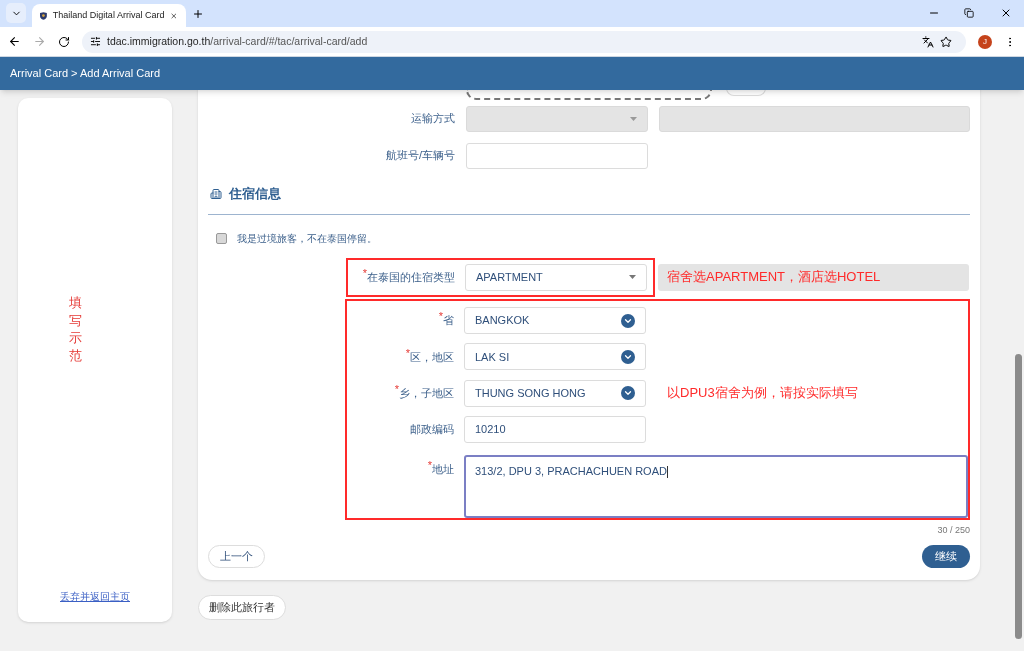 The height and width of the screenshot is (651, 1024). Describe the element at coordinates (43, 15) in the screenshot. I see `shield-icon` at that location.